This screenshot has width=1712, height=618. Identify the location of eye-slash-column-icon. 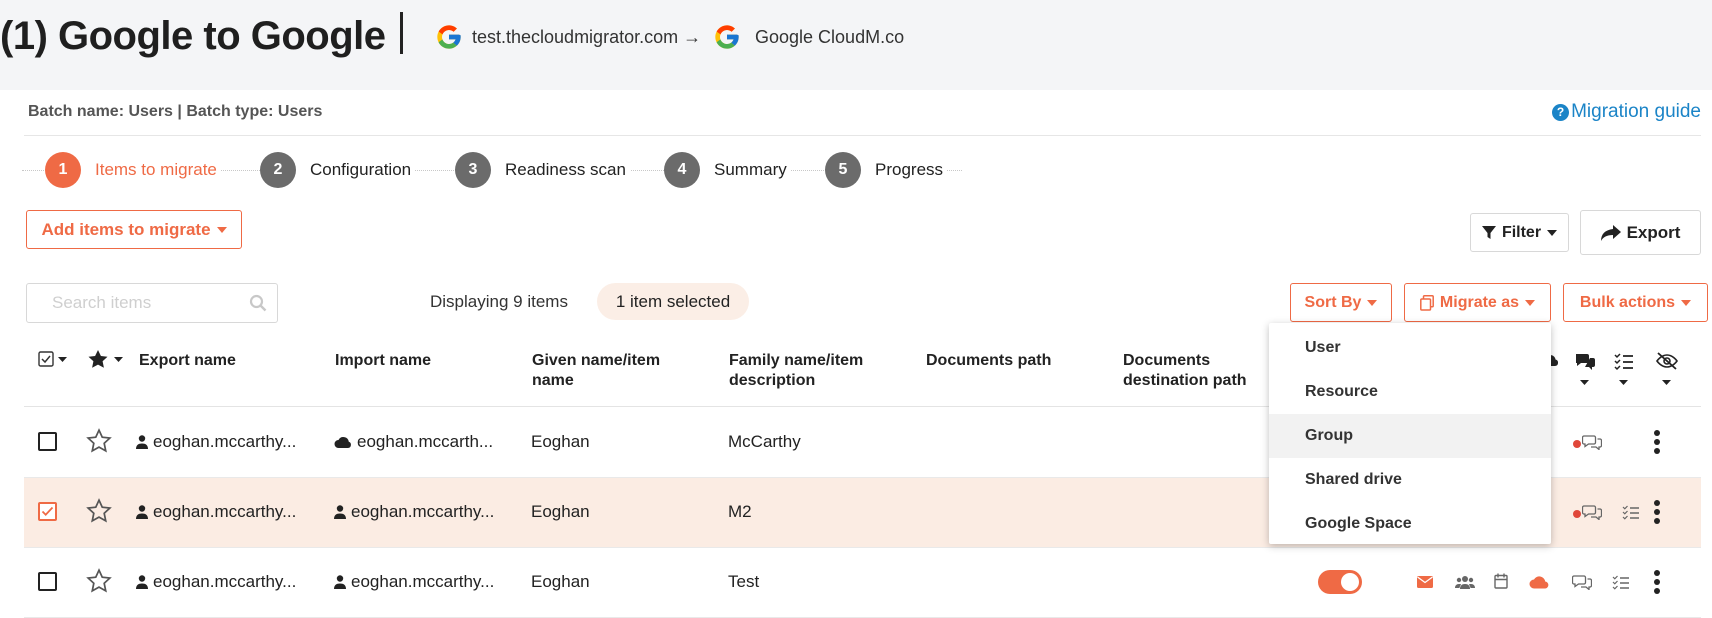
(1667, 369).